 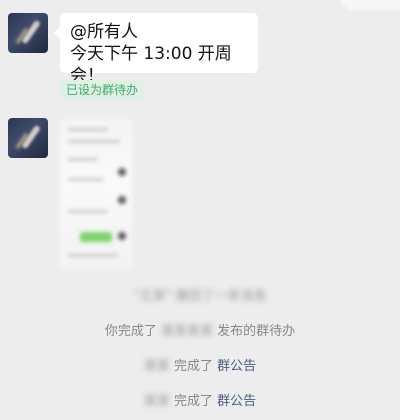 I want to click on image-message-thumbnail, so click(x=96, y=194).